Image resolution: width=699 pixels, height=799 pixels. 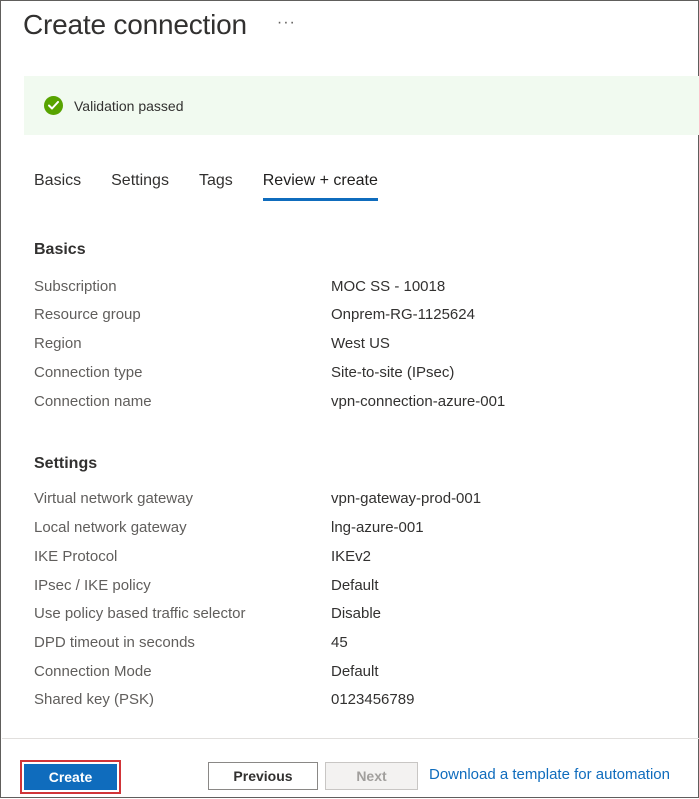 What do you see at coordinates (418, 401) in the screenshot?
I see `row-value: vpn-connection-azure-001` at bounding box center [418, 401].